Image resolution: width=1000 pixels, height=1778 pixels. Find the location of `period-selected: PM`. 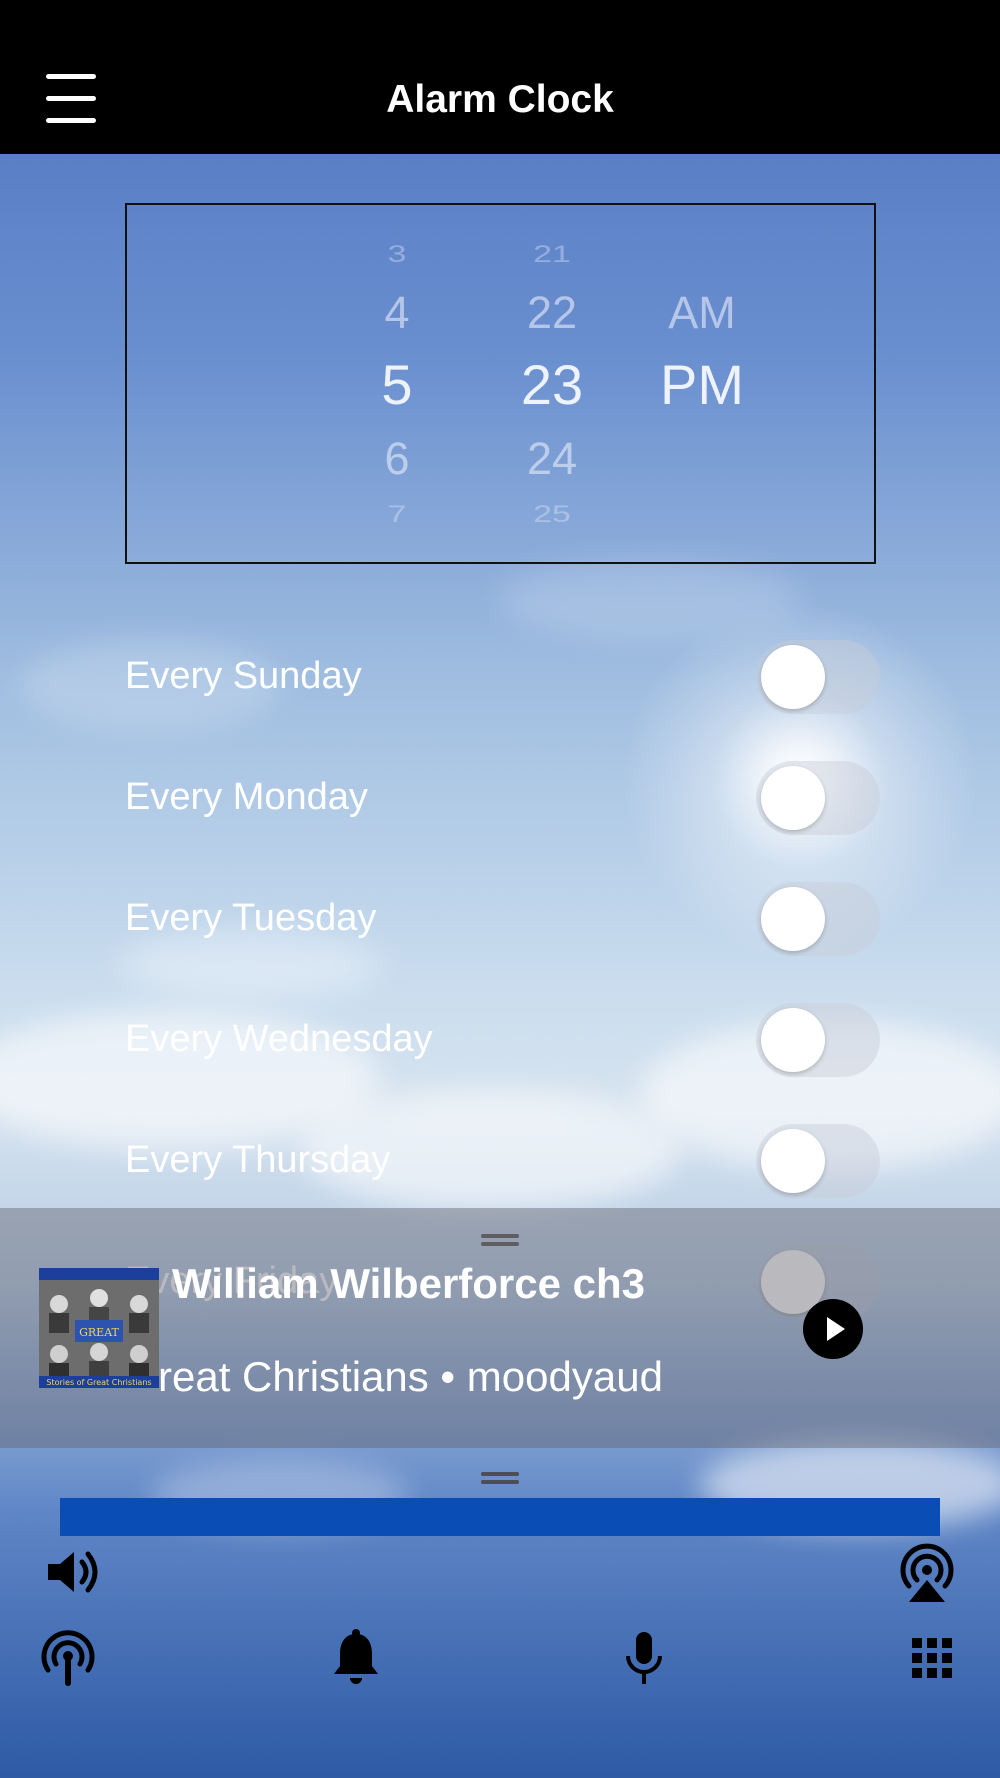

period-selected: PM is located at coordinates (702, 384).